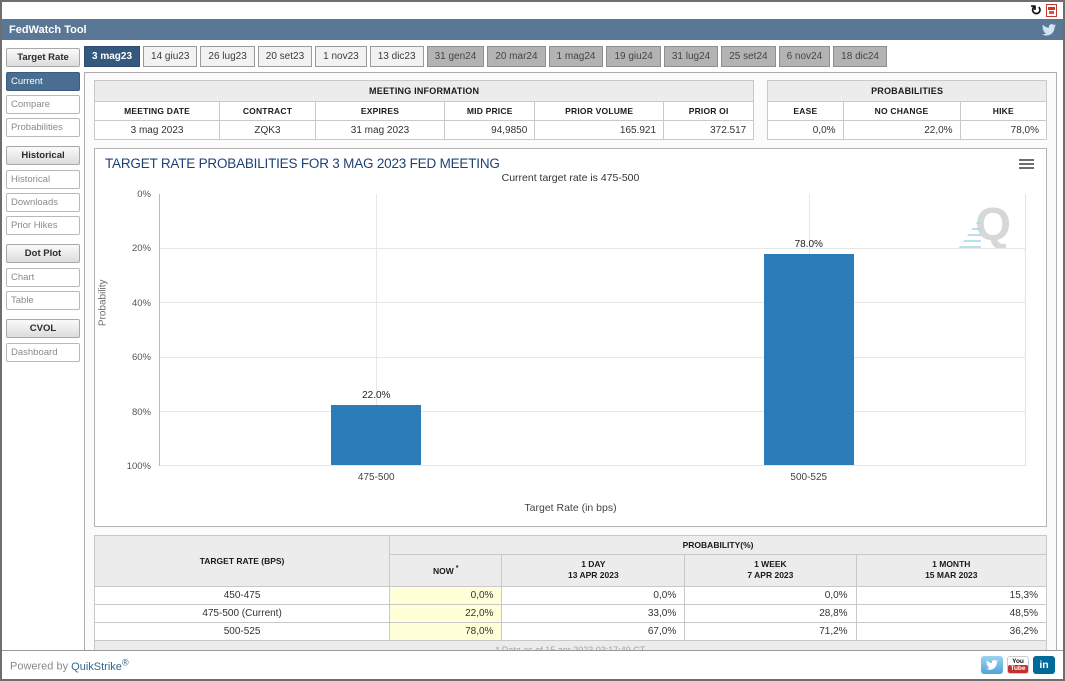 The image size is (1065, 681). What do you see at coordinates (516, 56) in the screenshot?
I see `tab-20-mar24: 20 mar24` at bounding box center [516, 56].